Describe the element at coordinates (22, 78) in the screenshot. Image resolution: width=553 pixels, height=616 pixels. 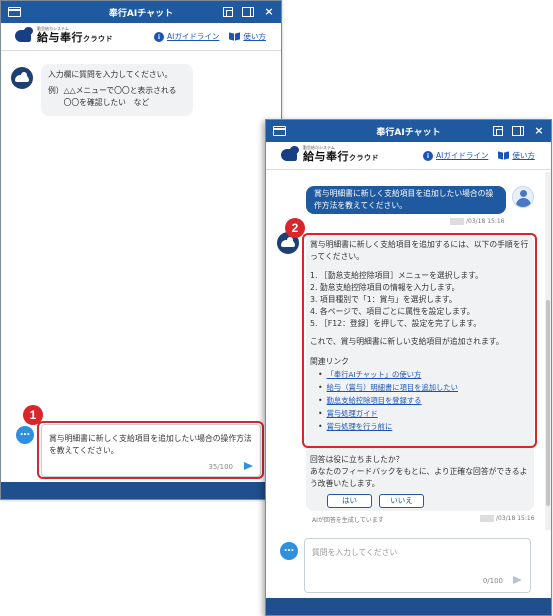
I see `bot-avatar-icon` at that location.